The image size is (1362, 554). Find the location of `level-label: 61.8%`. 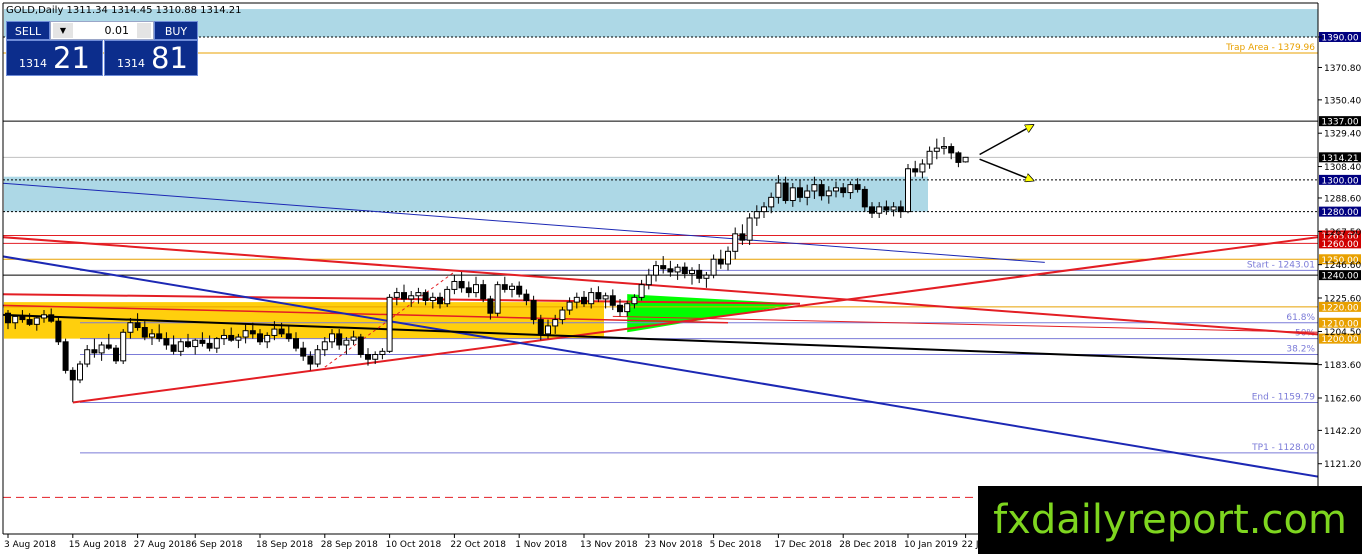

level-label: 61.8% is located at coordinates (1300, 318).